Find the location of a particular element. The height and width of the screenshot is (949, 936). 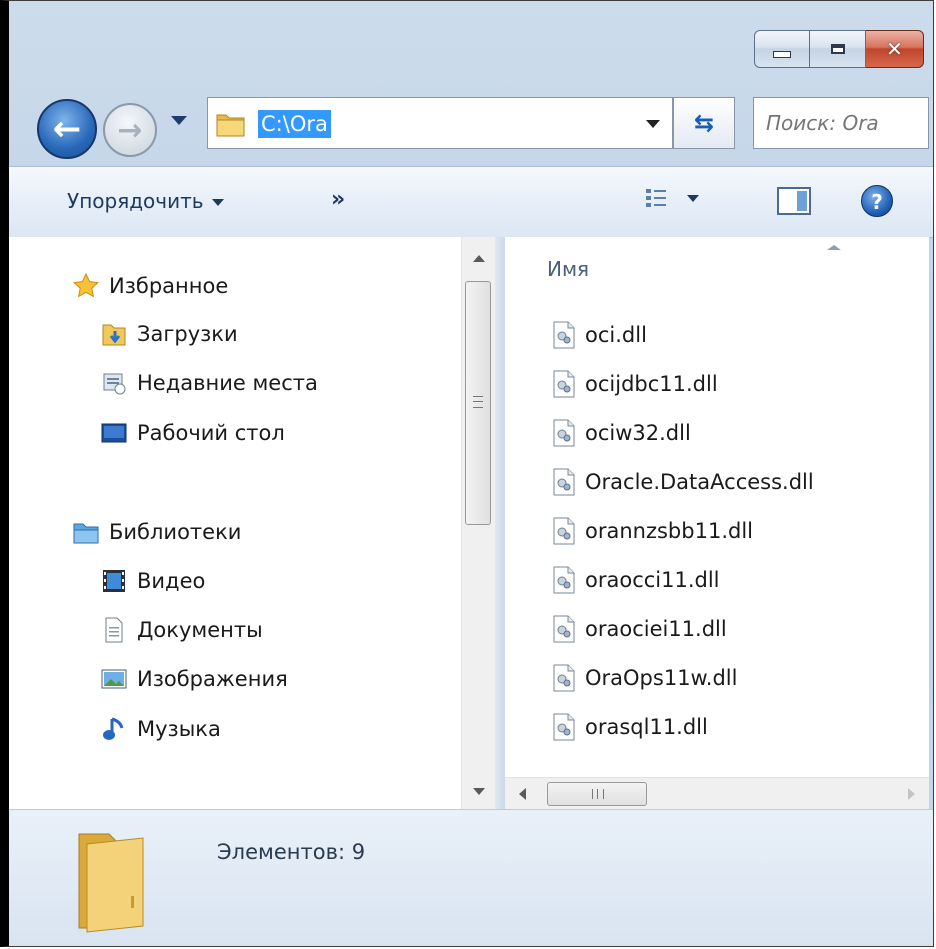

file-row: Oracle.DataAccess.dll is located at coordinates (683, 482).